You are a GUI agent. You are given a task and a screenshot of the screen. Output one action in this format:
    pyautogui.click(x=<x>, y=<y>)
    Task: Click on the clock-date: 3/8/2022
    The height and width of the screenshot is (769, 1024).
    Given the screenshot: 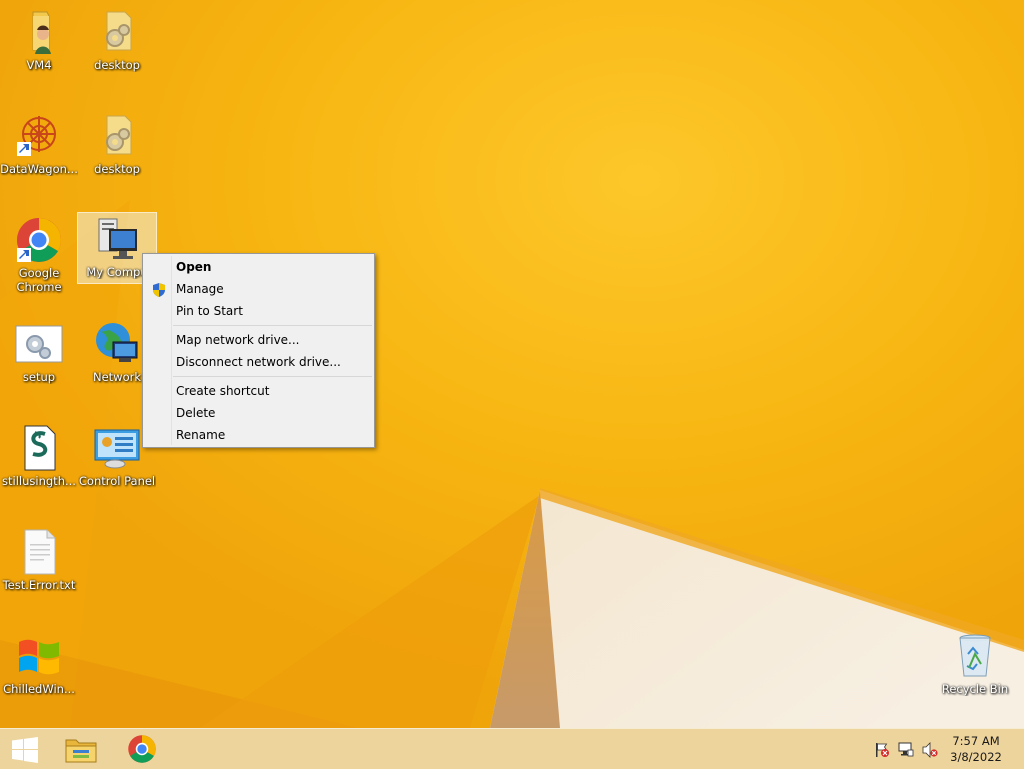 What is the action you would take?
    pyautogui.click(x=976, y=757)
    